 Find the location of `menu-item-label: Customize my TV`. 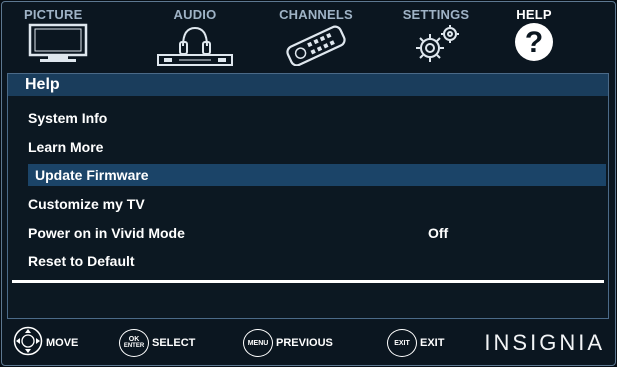

menu-item-label: Customize my TV is located at coordinates (86, 204).